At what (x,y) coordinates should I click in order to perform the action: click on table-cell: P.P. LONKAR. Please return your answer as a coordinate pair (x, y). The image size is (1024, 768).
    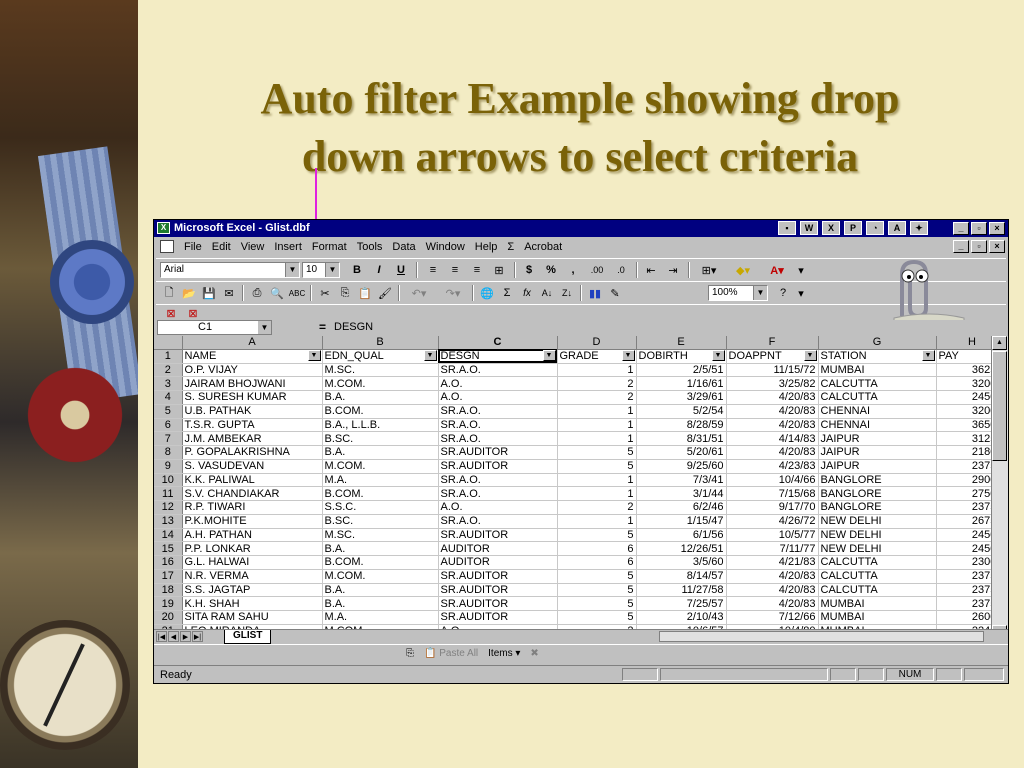
    Looking at the image, I should click on (252, 548).